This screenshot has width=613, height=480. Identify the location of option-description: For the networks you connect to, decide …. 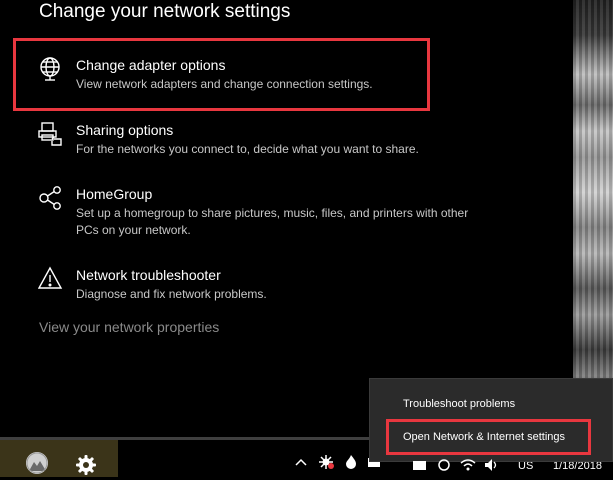
(247, 149).